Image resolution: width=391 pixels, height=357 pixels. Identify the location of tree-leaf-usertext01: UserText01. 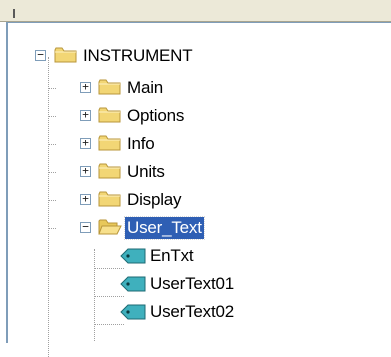
(199, 284).